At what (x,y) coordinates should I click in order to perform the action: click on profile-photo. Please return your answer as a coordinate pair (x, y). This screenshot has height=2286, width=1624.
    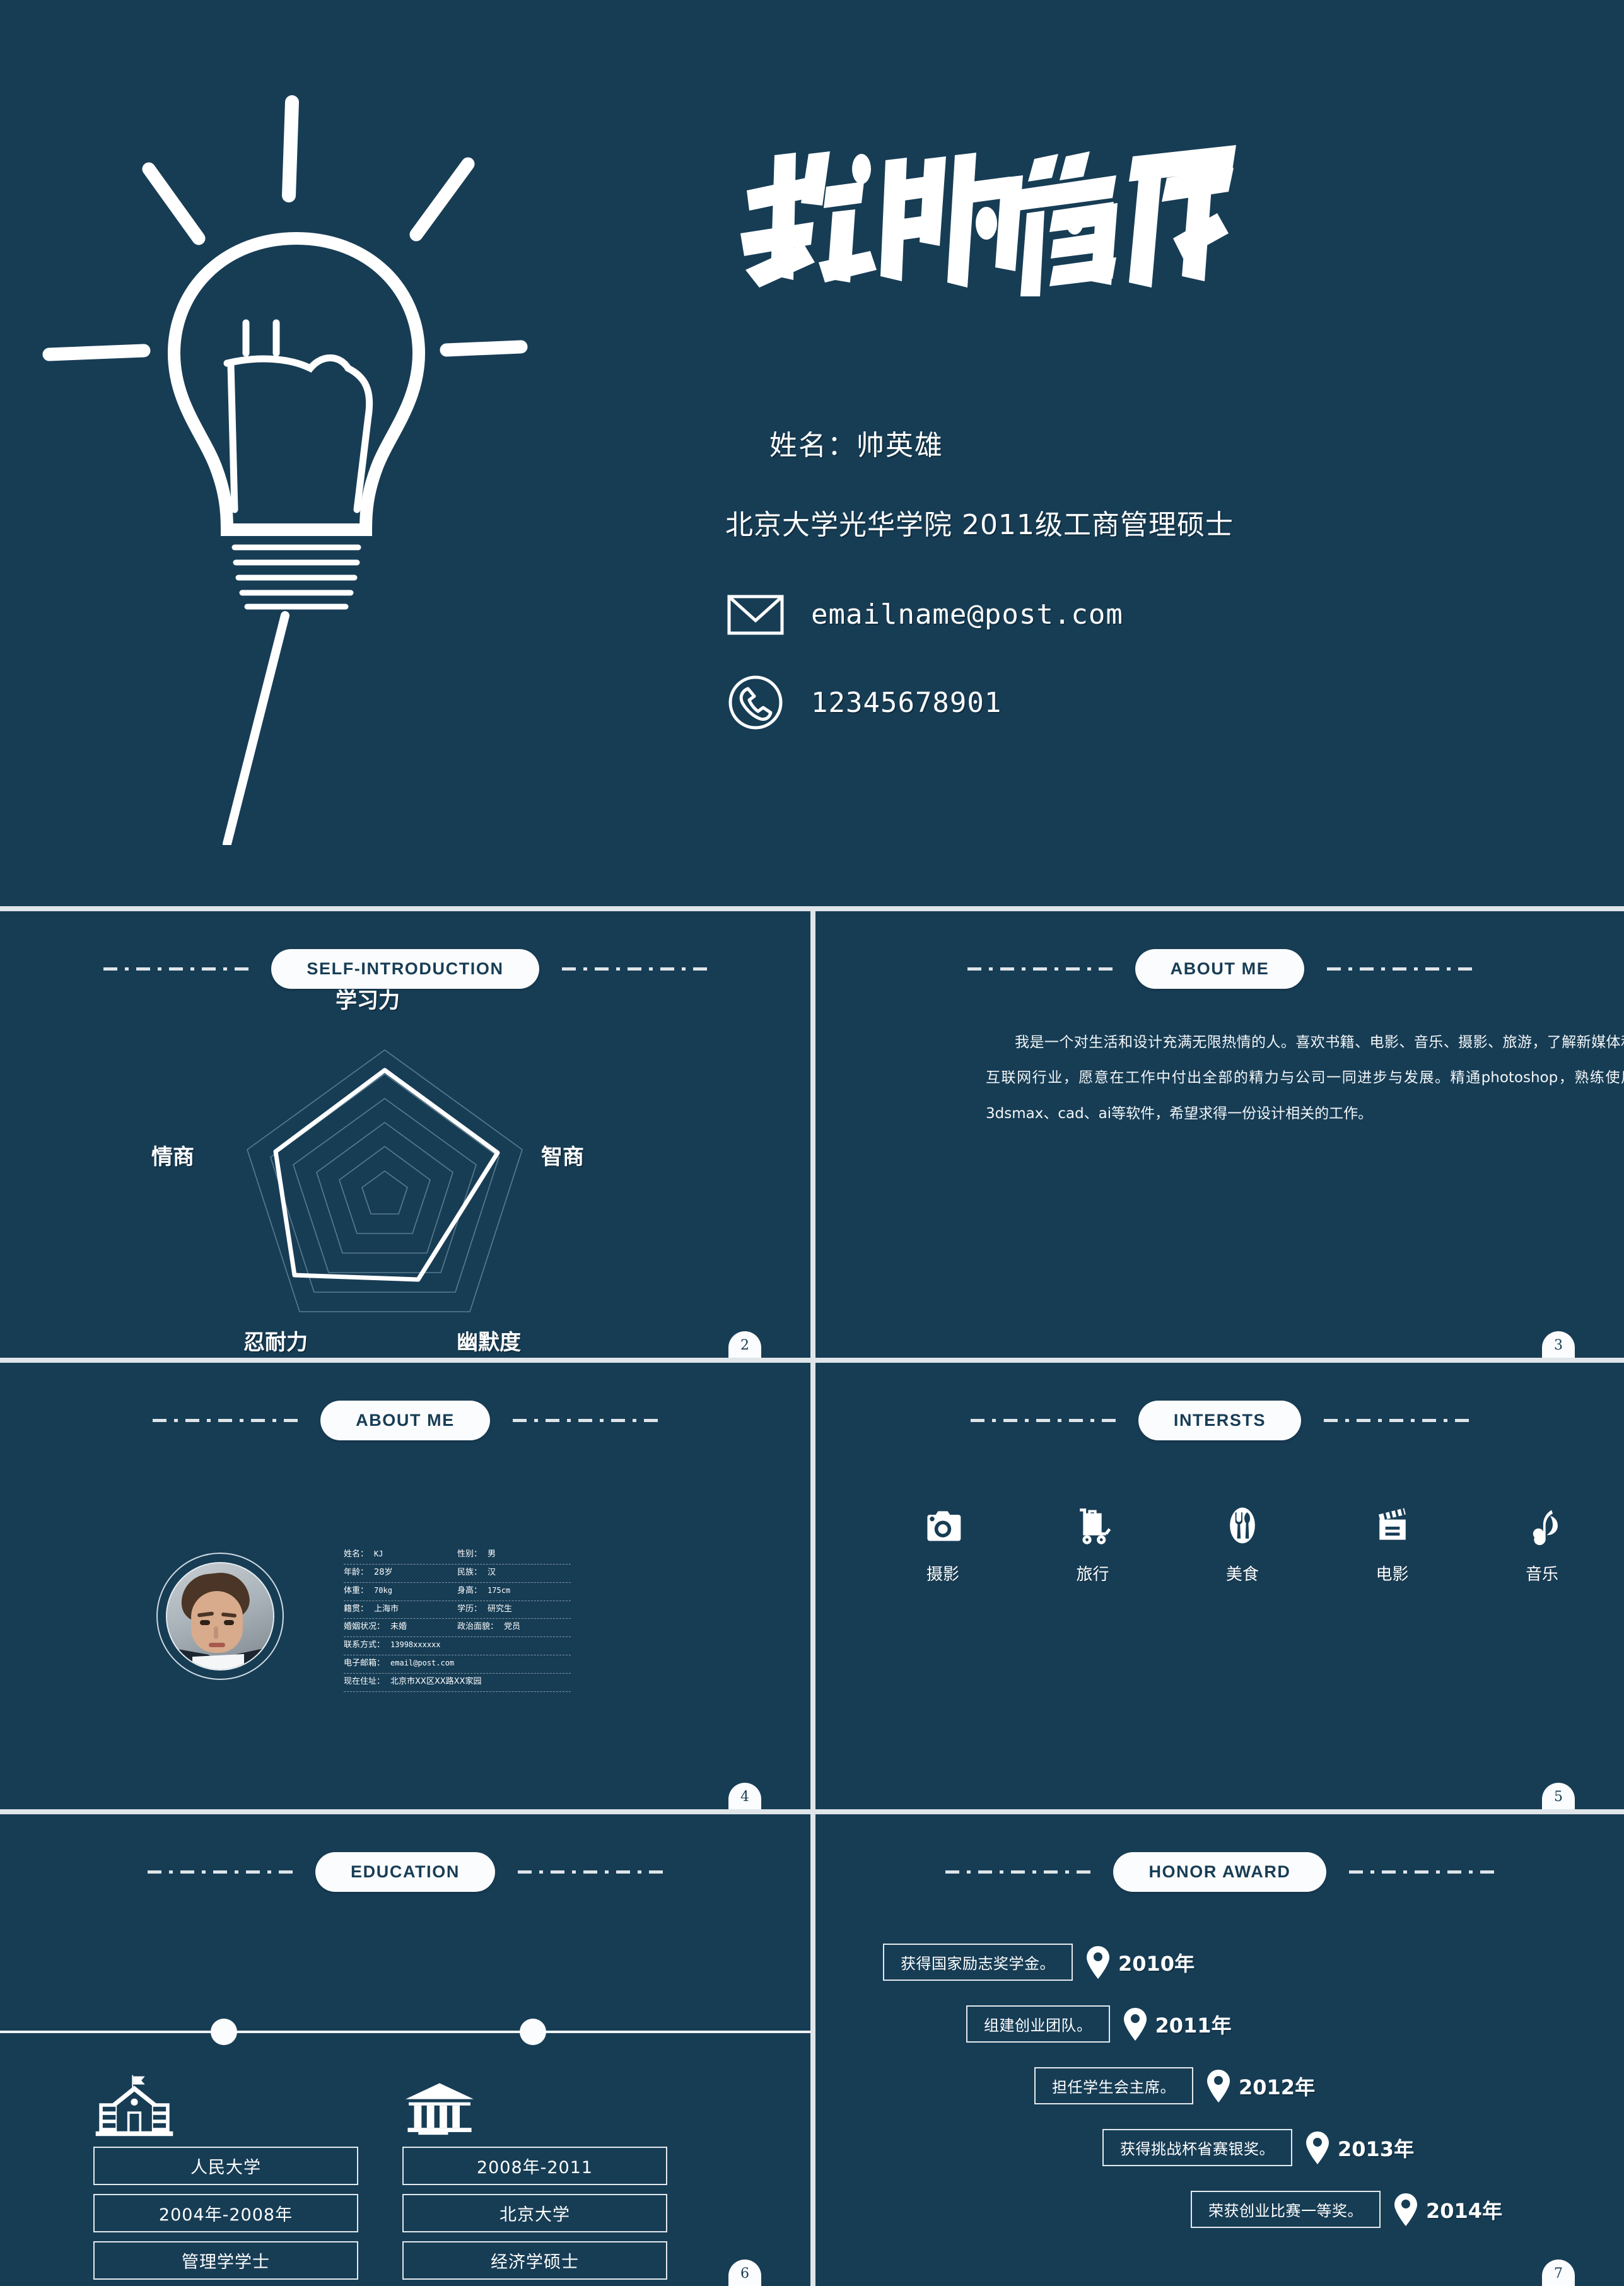
    Looking at the image, I should click on (220, 1616).